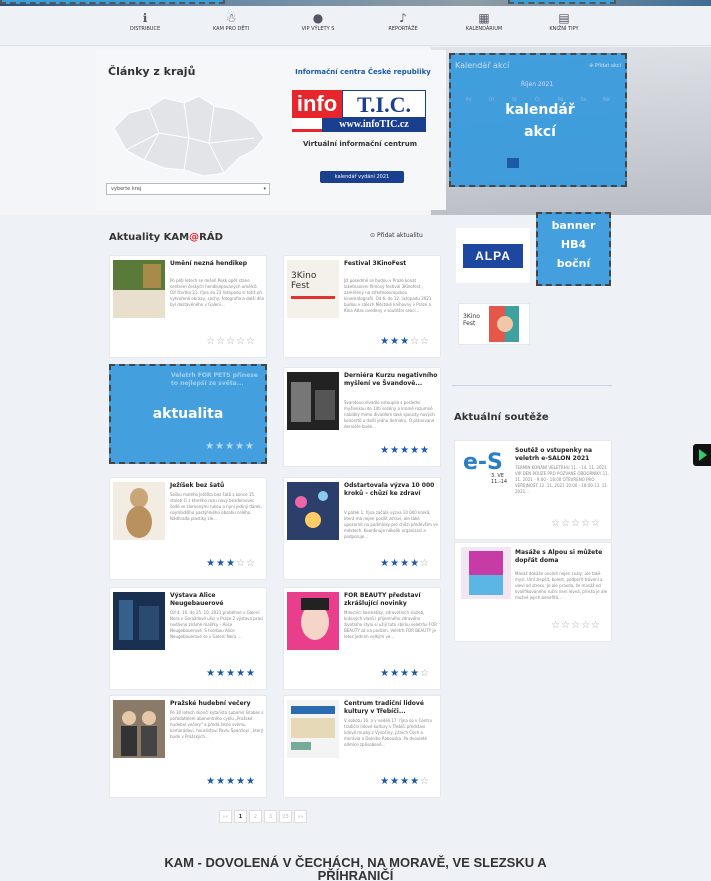 This screenshot has width=711, height=881. Describe the element at coordinates (263, 817) in the screenshot. I see `pagination: «« 1 2 3 23 »»` at that location.